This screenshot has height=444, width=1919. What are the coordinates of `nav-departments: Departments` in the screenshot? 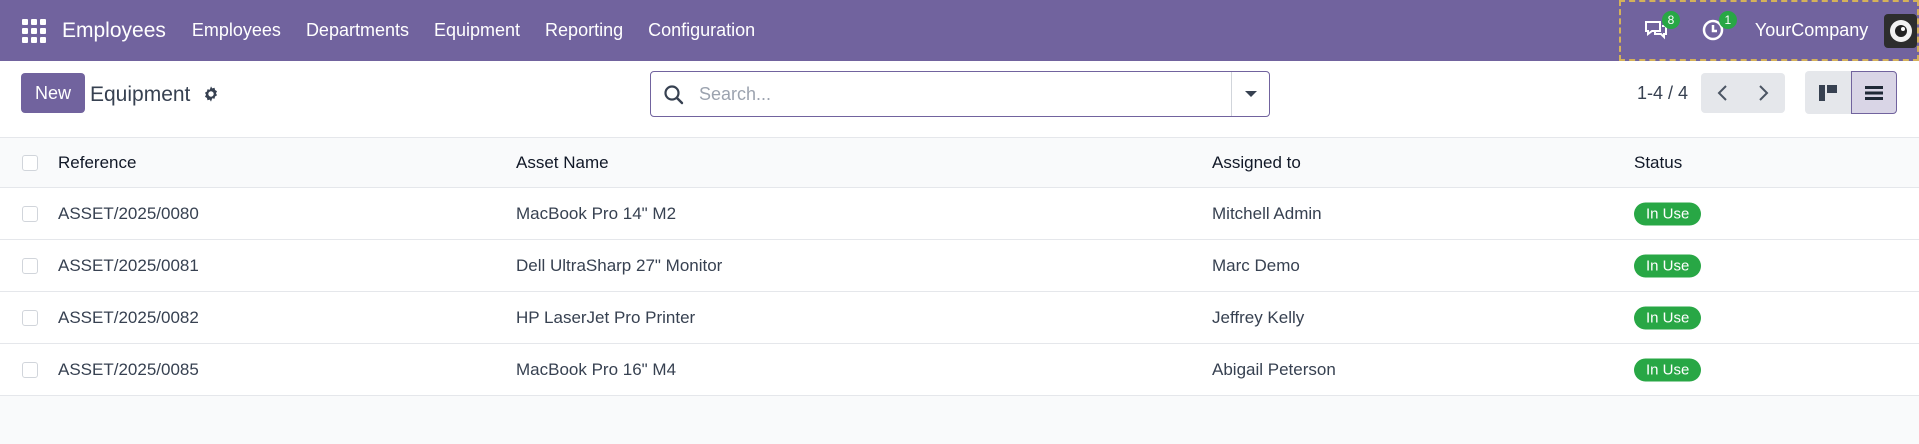 It's located at (357, 30).